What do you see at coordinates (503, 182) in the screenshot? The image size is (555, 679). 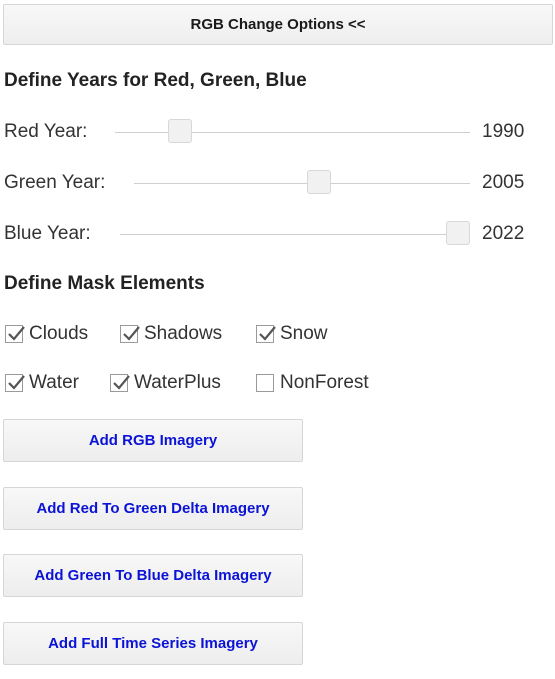 I see `green-year-value: 2005` at bounding box center [503, 182].